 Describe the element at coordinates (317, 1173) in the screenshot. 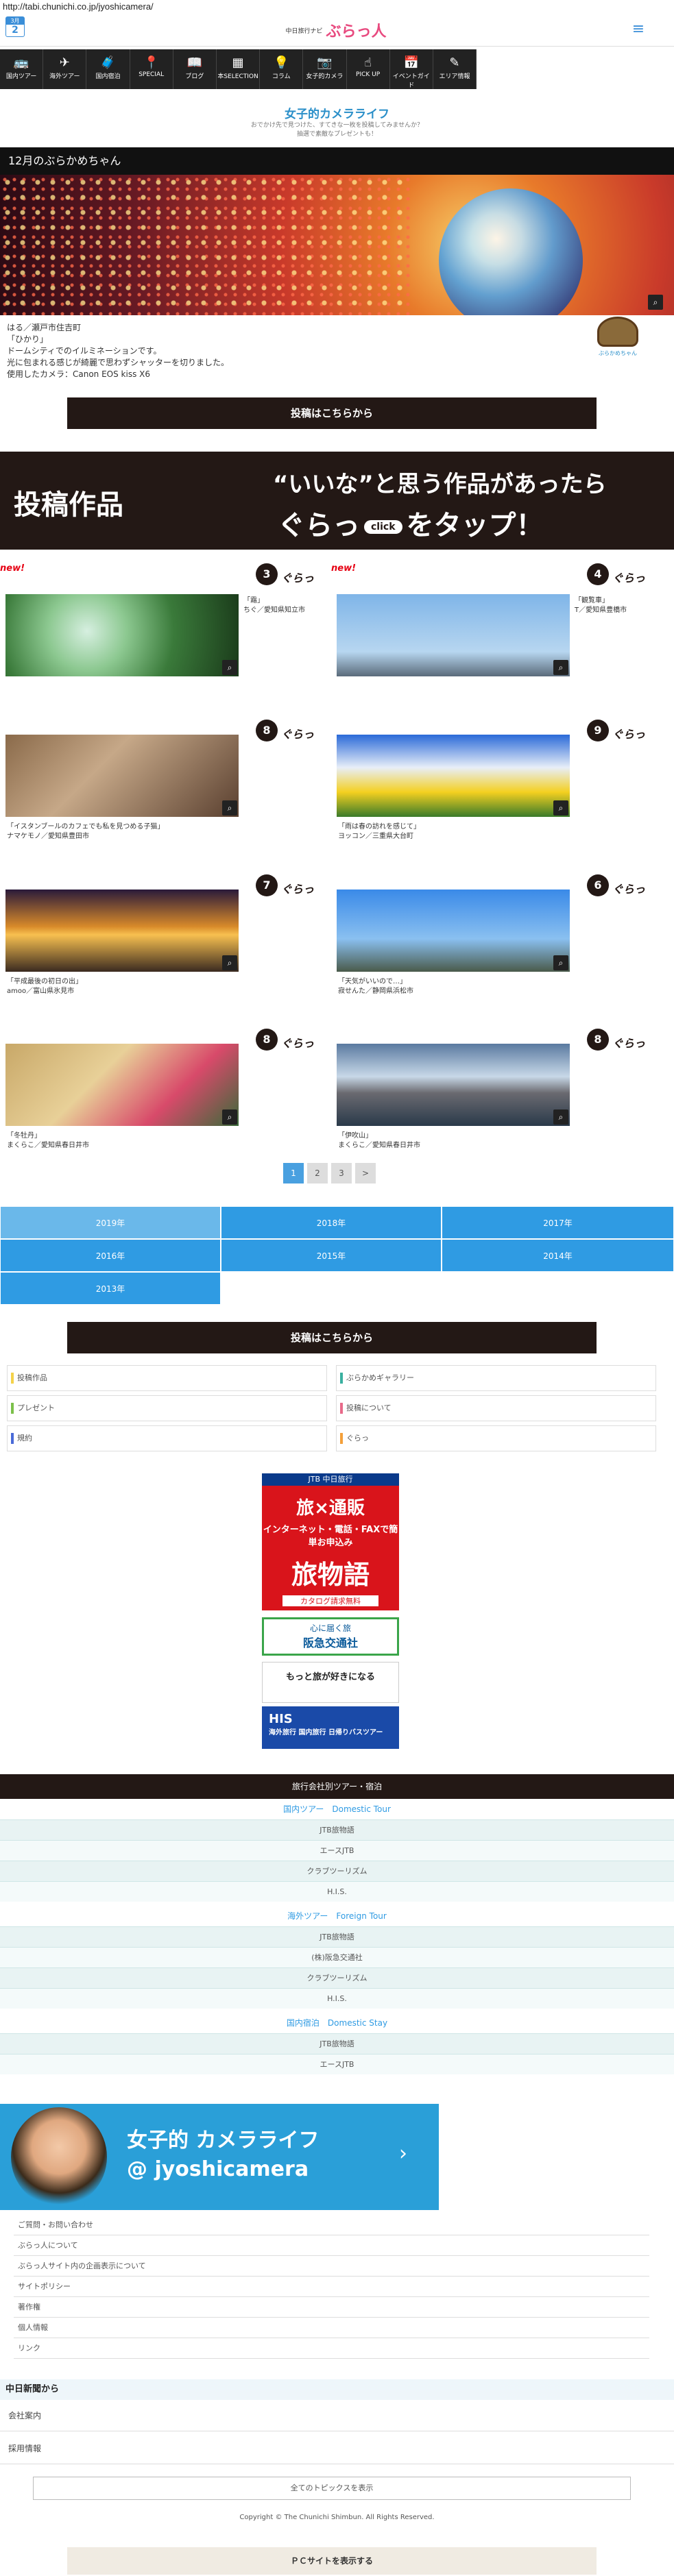

I see `page-link: 2` at that location.